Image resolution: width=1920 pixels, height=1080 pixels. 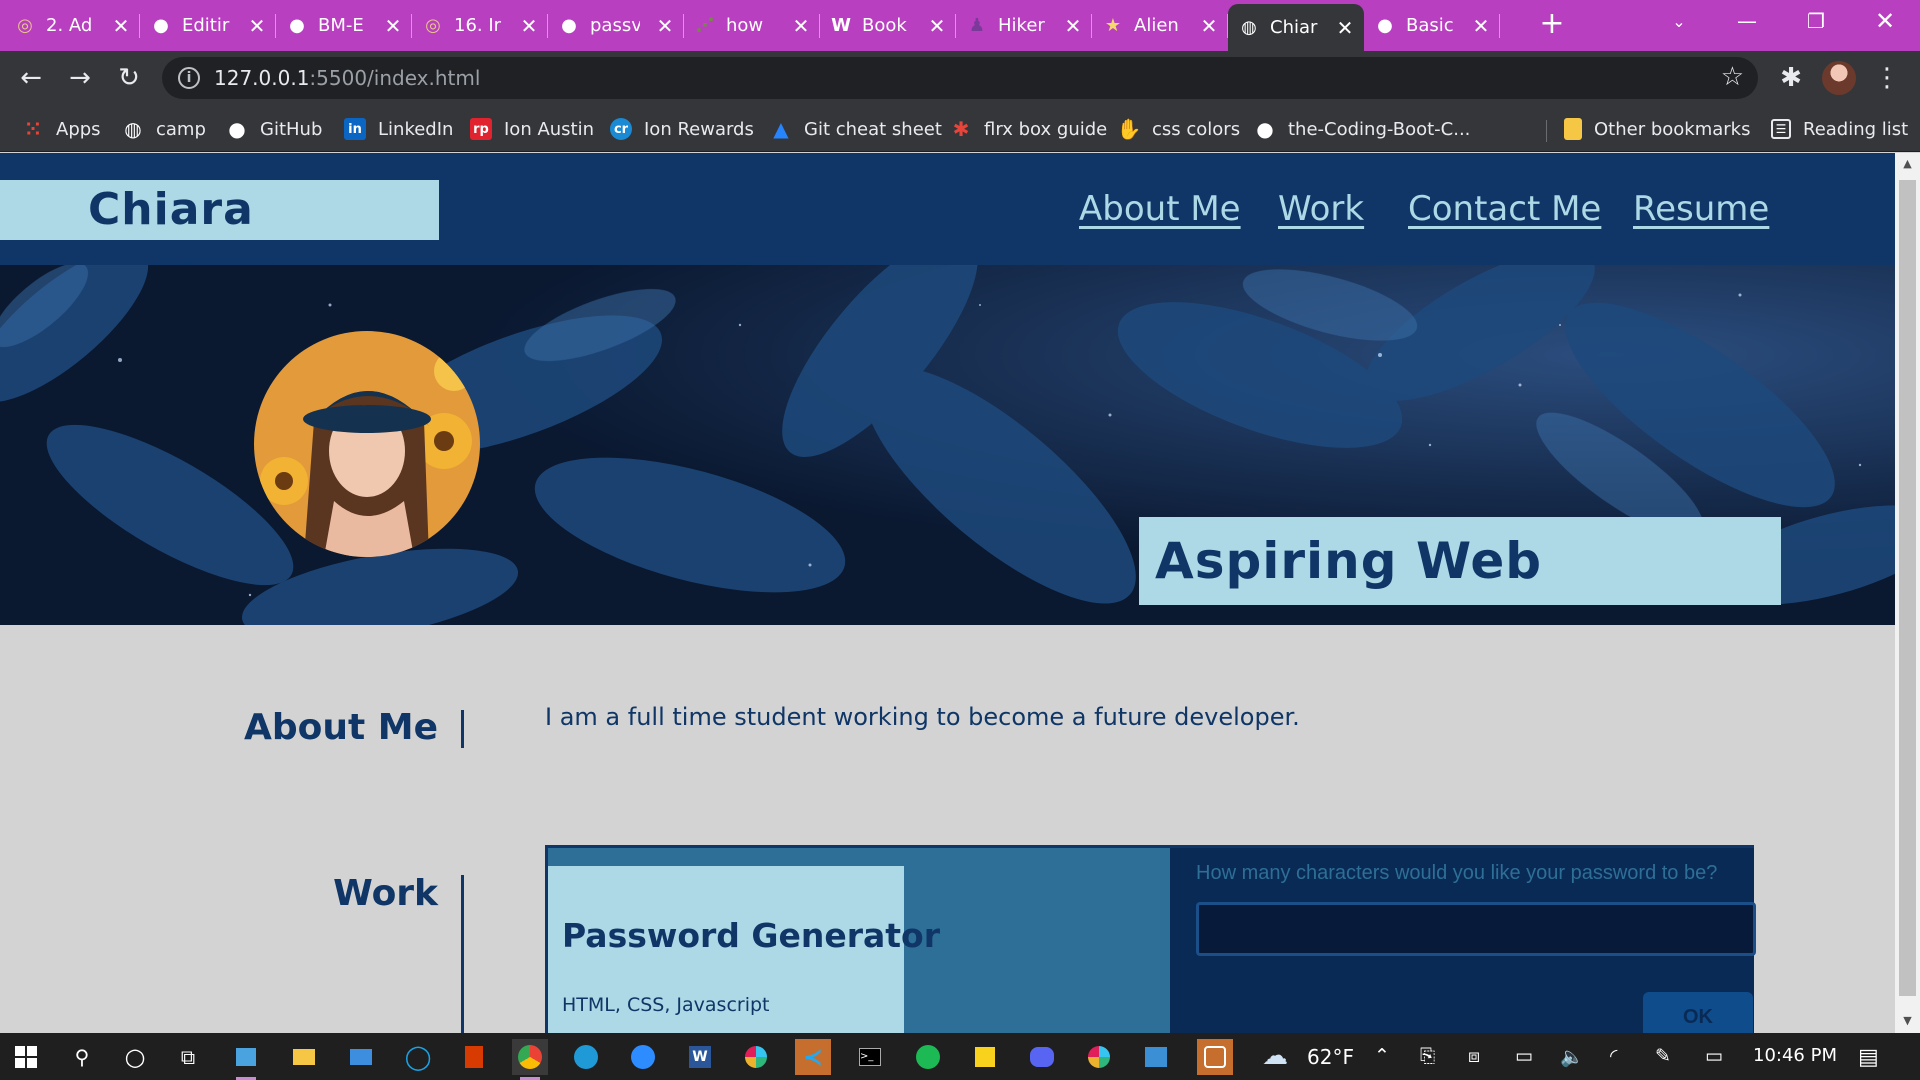 What do you see at coordinates (1382, 1056) in the screenshot?
I see `tray-chevron-icon: ⌃` at bounding box center [1382, 1056].